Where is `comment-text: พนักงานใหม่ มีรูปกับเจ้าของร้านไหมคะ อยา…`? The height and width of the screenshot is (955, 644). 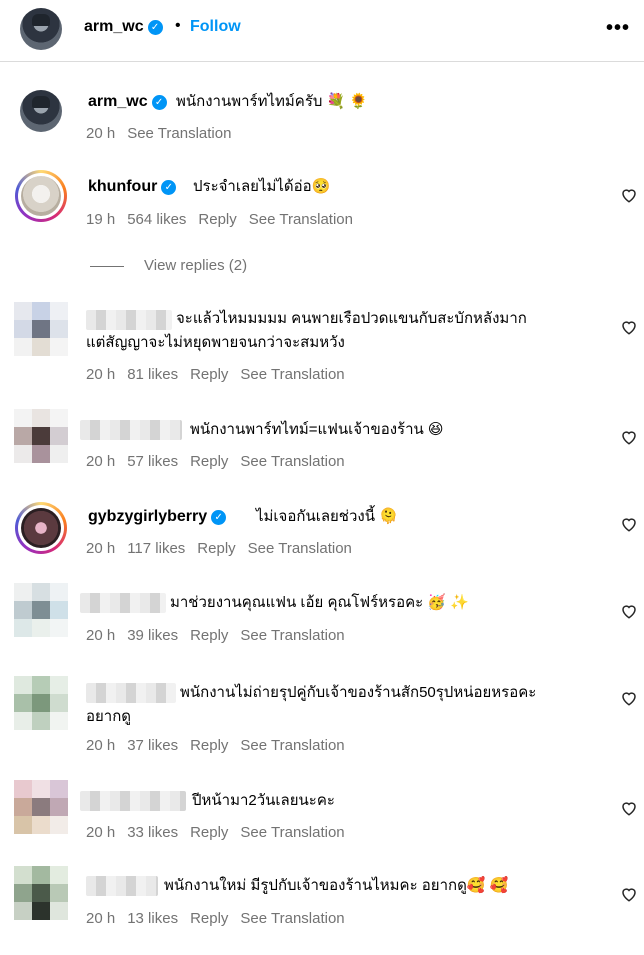 comment-text: พนักงานใหม่ มีรูปกับเจ้าของร้านไหมคะ อยา… is located at coordinates (336, 885).